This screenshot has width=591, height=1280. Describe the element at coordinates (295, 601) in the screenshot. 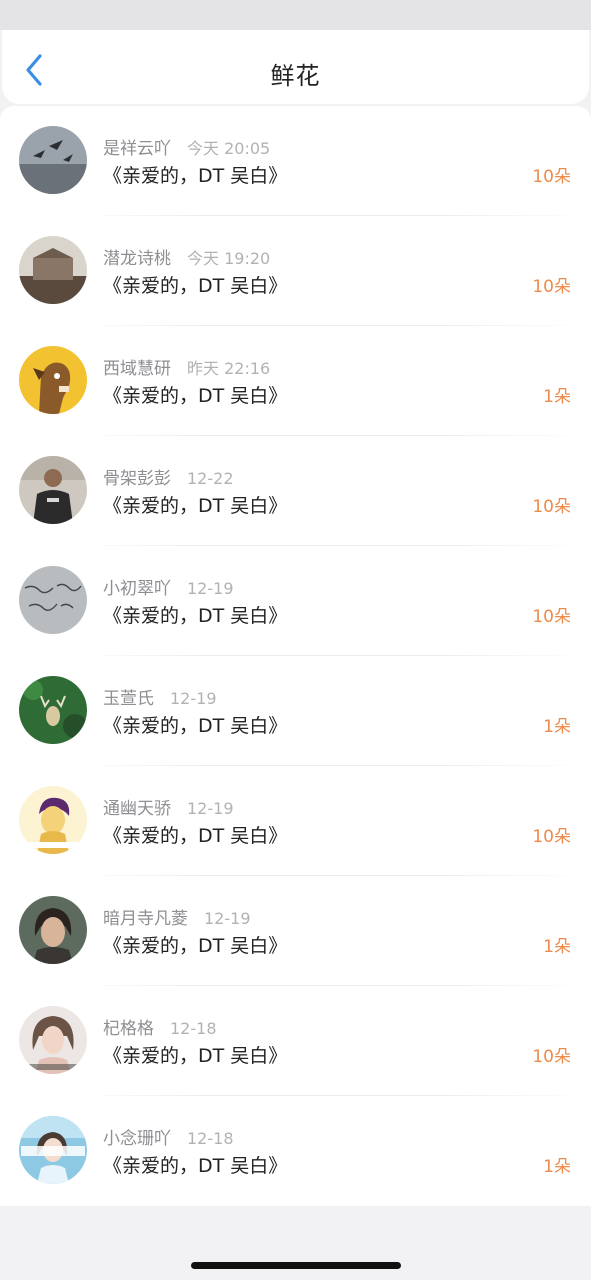

I see `list-item: 小初翠吖 12-19 《亲爱的，DT 吴白》 10朵` at that location.